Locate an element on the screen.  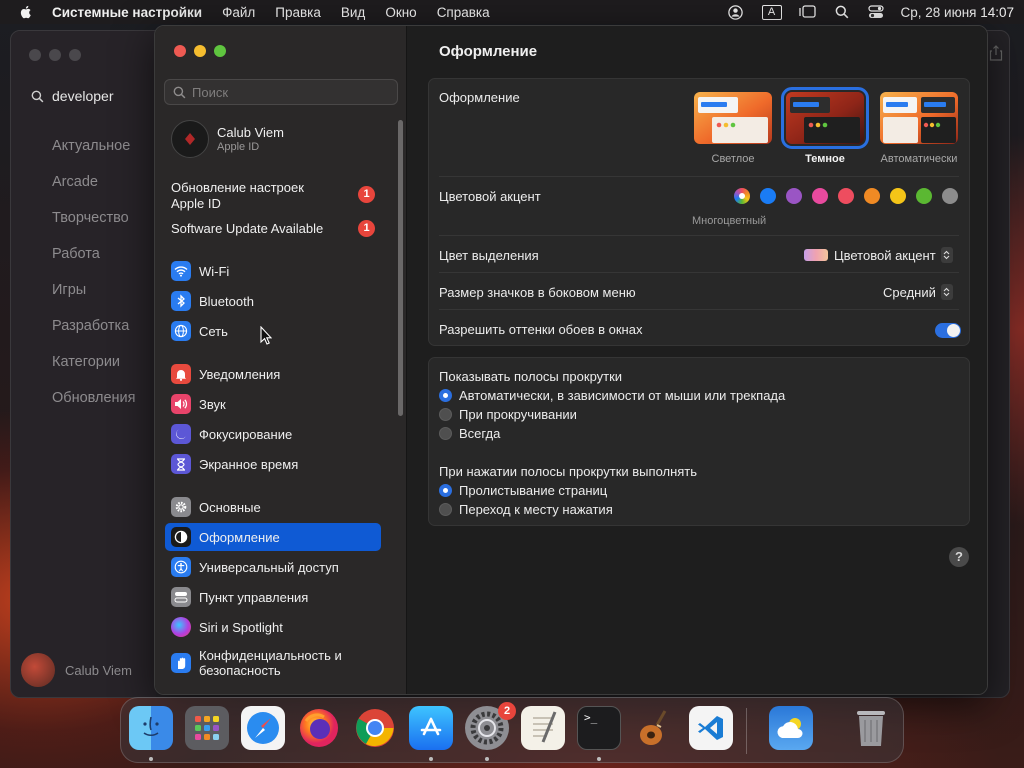
accent-red-swatch is located at coordinates (846, 196).